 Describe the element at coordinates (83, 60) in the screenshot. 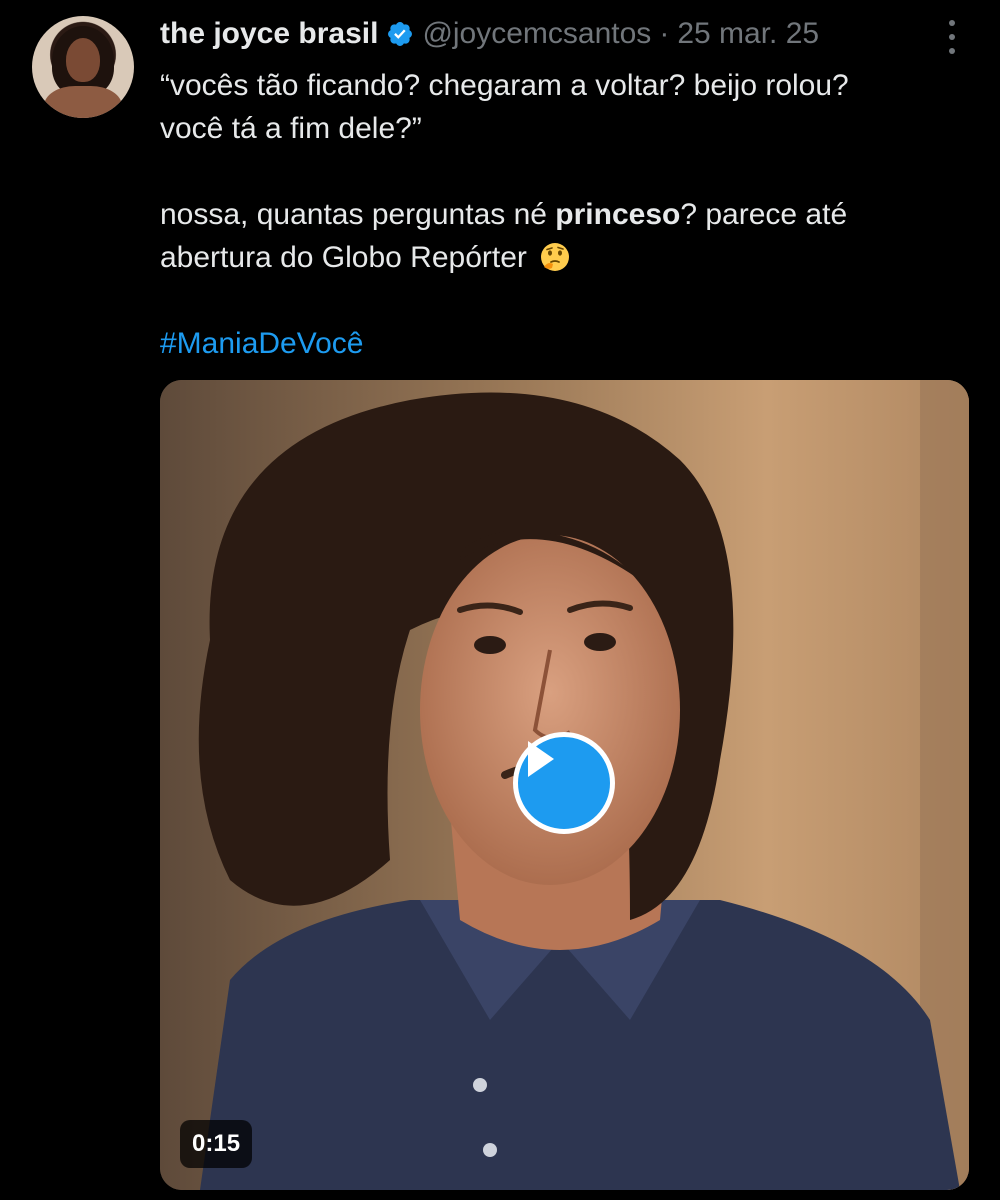

I see `avatar-face` at that location.